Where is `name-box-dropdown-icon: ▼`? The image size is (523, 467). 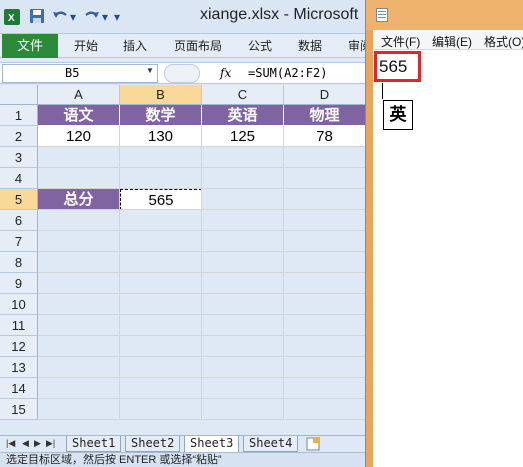
name-box-dropdown-icon: ▼ is located at coordinates (150, 70).